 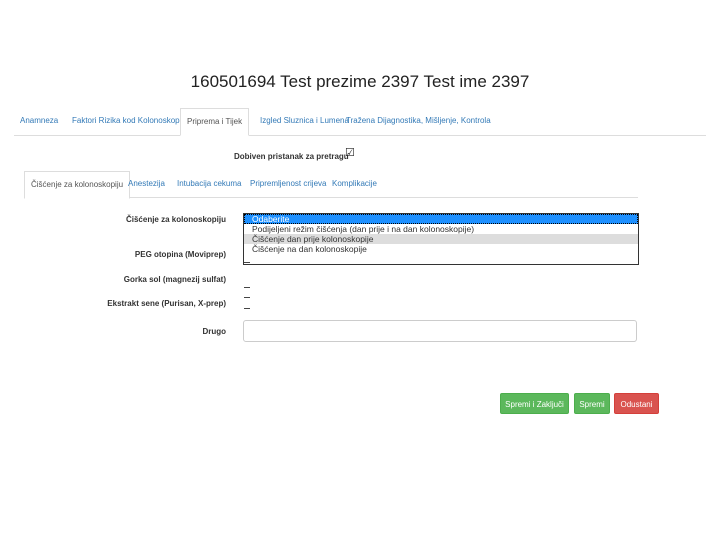 I want to click on tab-ciscenje: Čišćenje za kolonoskopiju, so click(x=77, y=185).